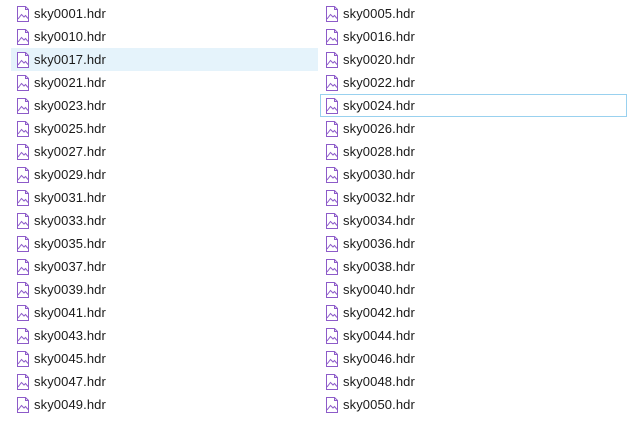  What do you see at coordinates (70, 13) in the screenshot?
I see `file-name: sky0001.hdr` at bounding box center [70, 13].